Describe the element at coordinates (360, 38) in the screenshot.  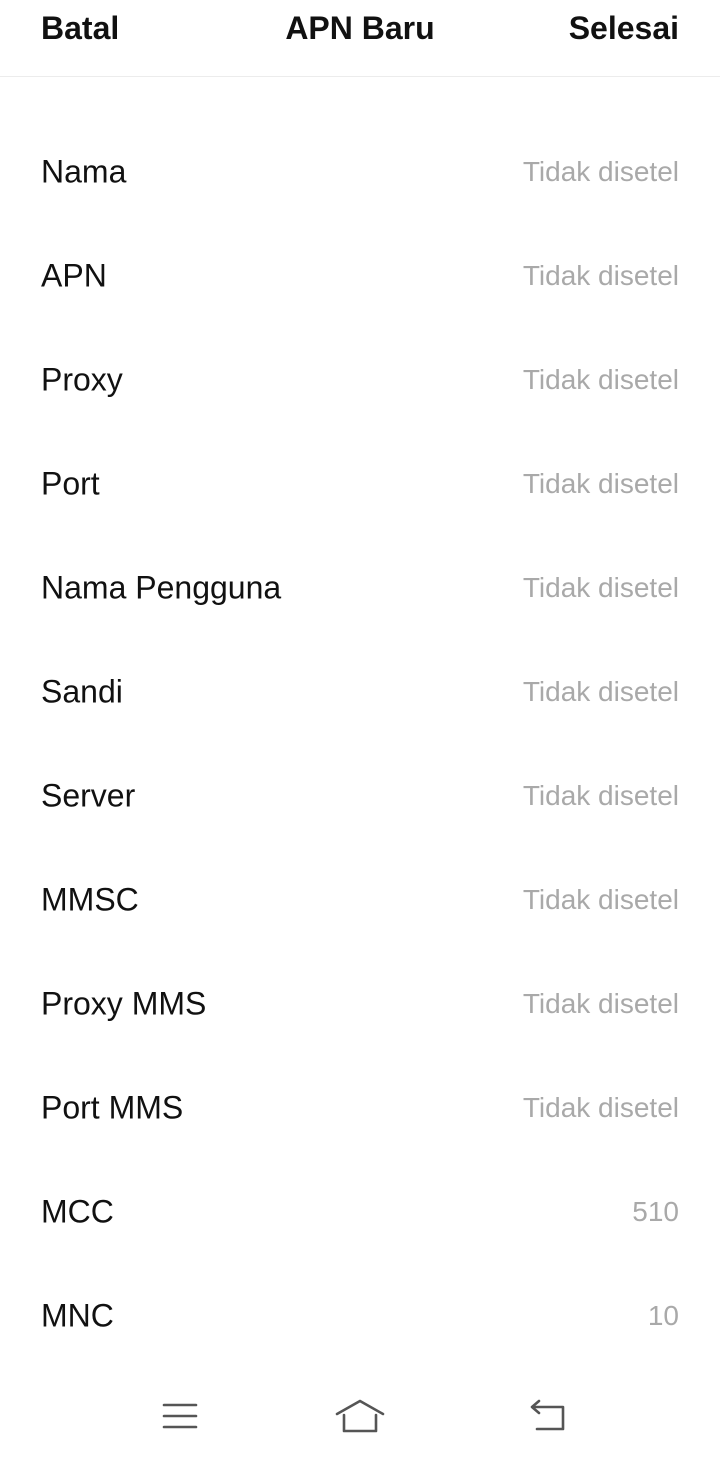
I see `top-bar: Batal APN Baru Selesai` at that location.